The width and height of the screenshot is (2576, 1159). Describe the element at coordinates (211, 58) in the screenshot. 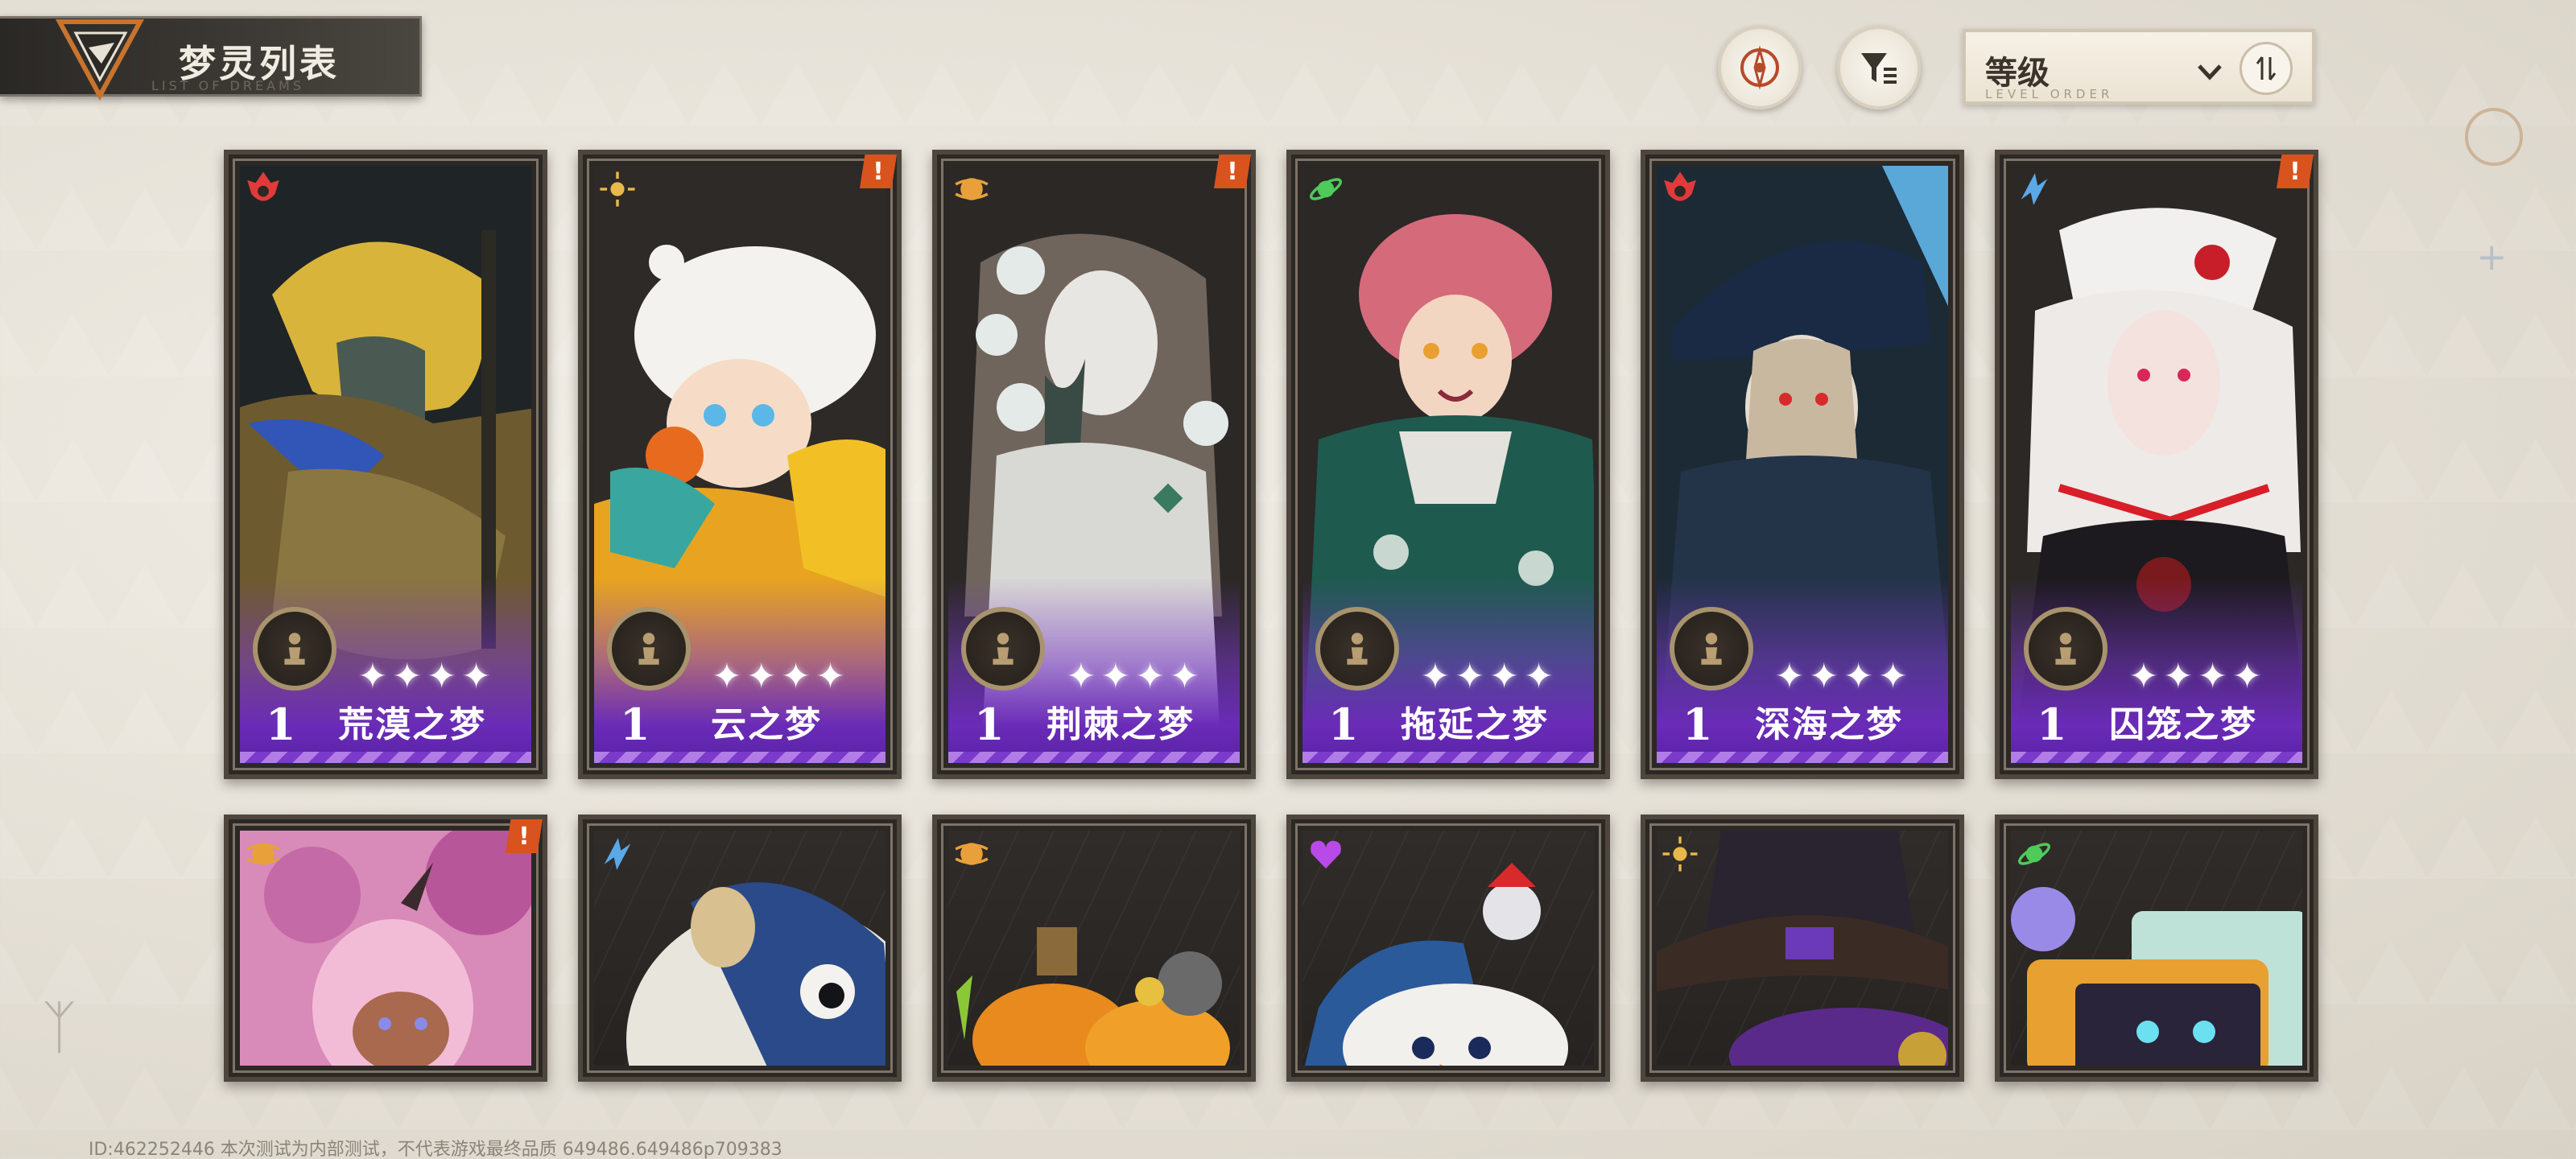

I see `title-banner: 梦灵列表 LIST OF DREAMS` at that location.